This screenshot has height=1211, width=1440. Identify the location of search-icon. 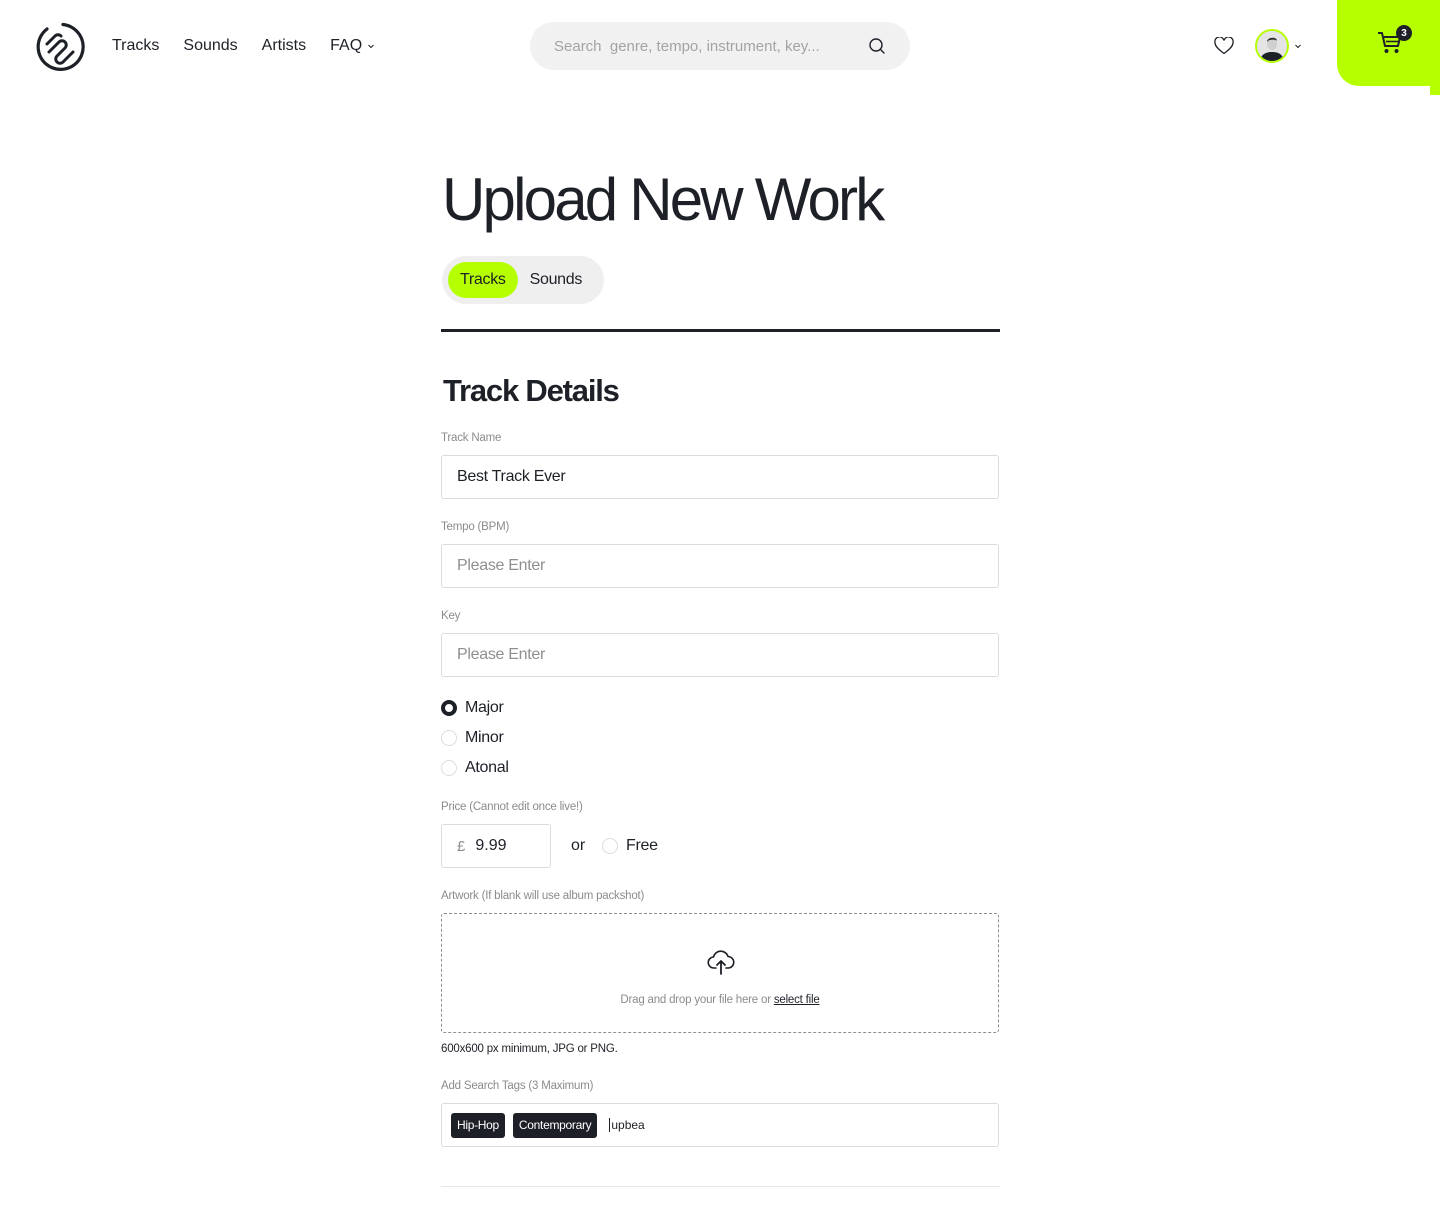
(877, 46).